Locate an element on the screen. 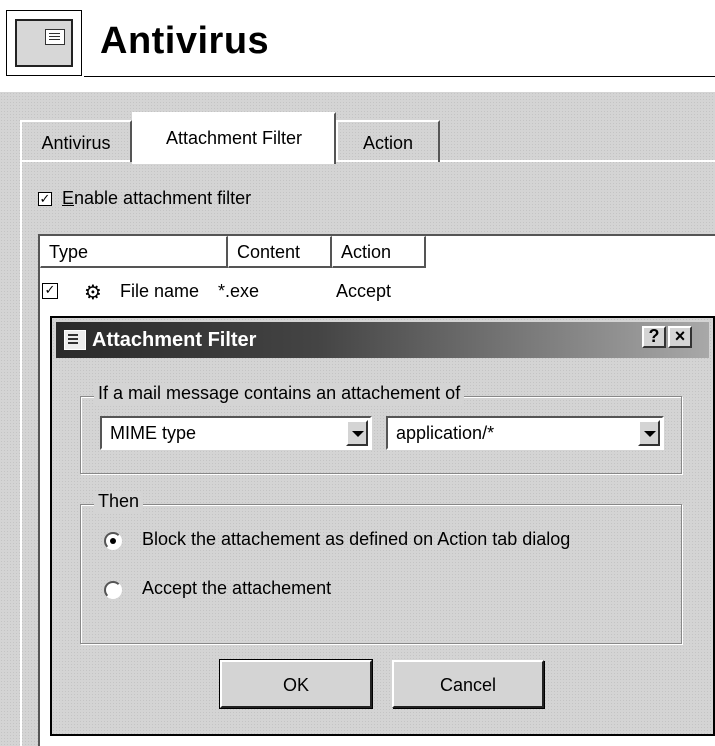  cancel-button: Cancel is located at coordinates (468, 684).